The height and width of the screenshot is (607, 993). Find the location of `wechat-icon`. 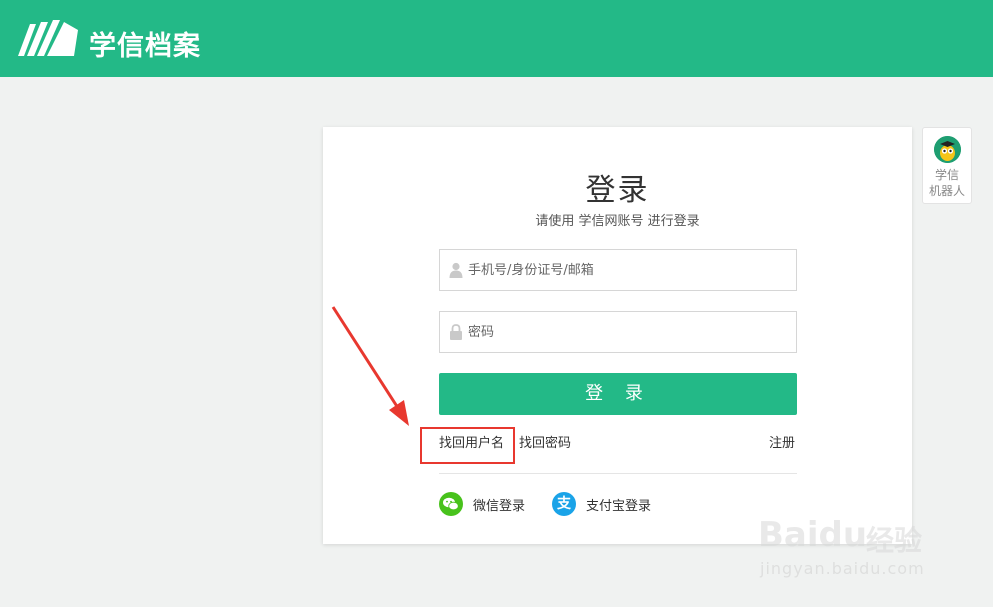

wechat-icon is located at coordinates (451, 504).